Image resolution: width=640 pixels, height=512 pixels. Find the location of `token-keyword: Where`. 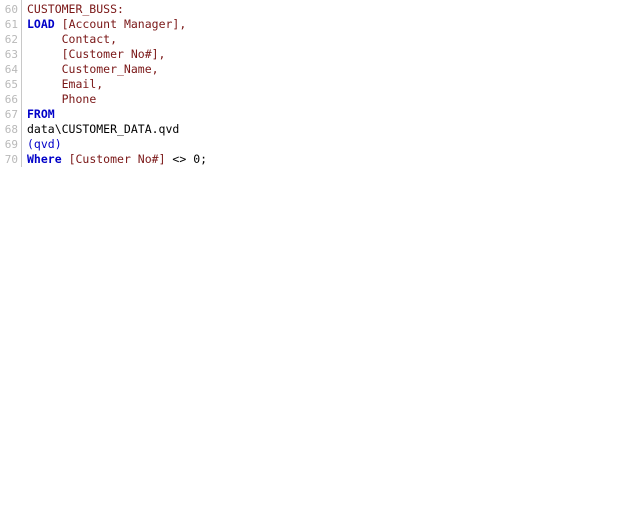

token-keyword: Where is located at coordinates (44, 159).